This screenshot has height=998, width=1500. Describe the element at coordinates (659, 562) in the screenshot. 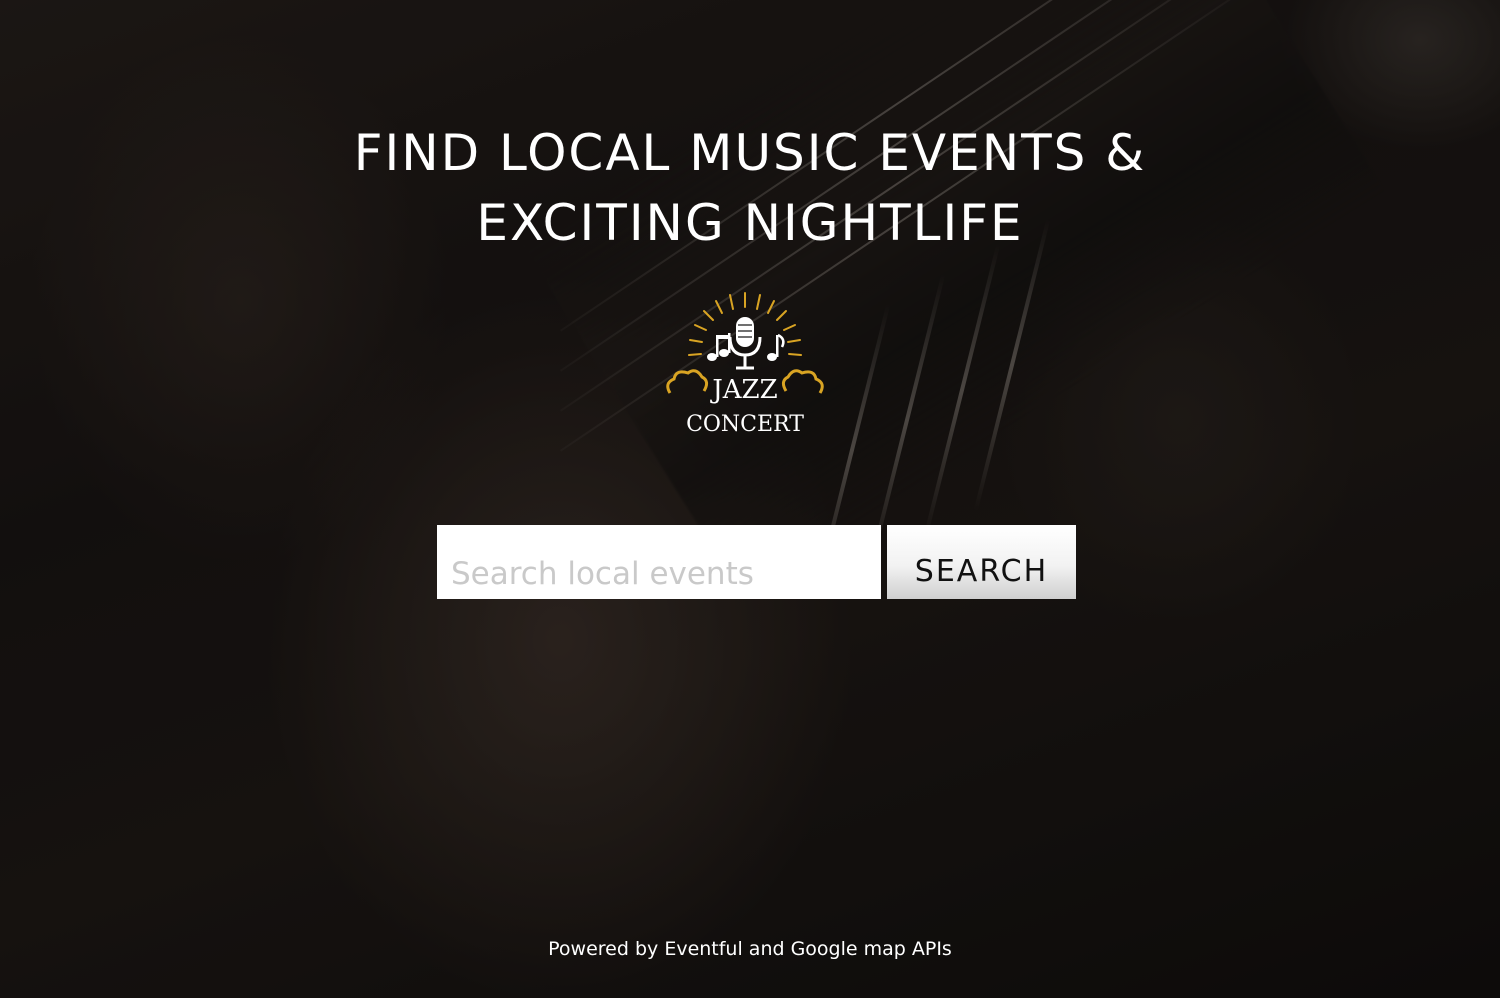

I see `search-input` at that location.